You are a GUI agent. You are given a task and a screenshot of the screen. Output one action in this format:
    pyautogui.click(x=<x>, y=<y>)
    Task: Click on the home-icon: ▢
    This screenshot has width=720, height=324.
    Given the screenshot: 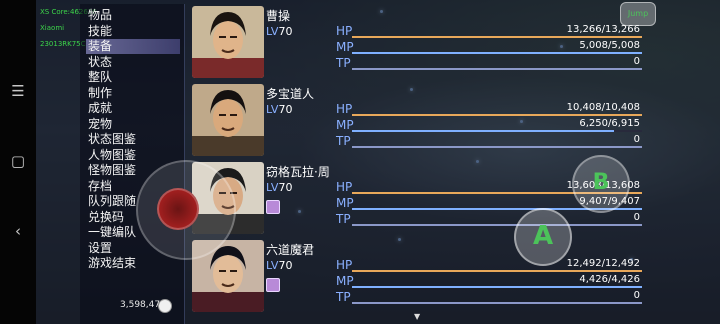 What is the action you would take?
    pyautogui.click(x=18, y=161)
    